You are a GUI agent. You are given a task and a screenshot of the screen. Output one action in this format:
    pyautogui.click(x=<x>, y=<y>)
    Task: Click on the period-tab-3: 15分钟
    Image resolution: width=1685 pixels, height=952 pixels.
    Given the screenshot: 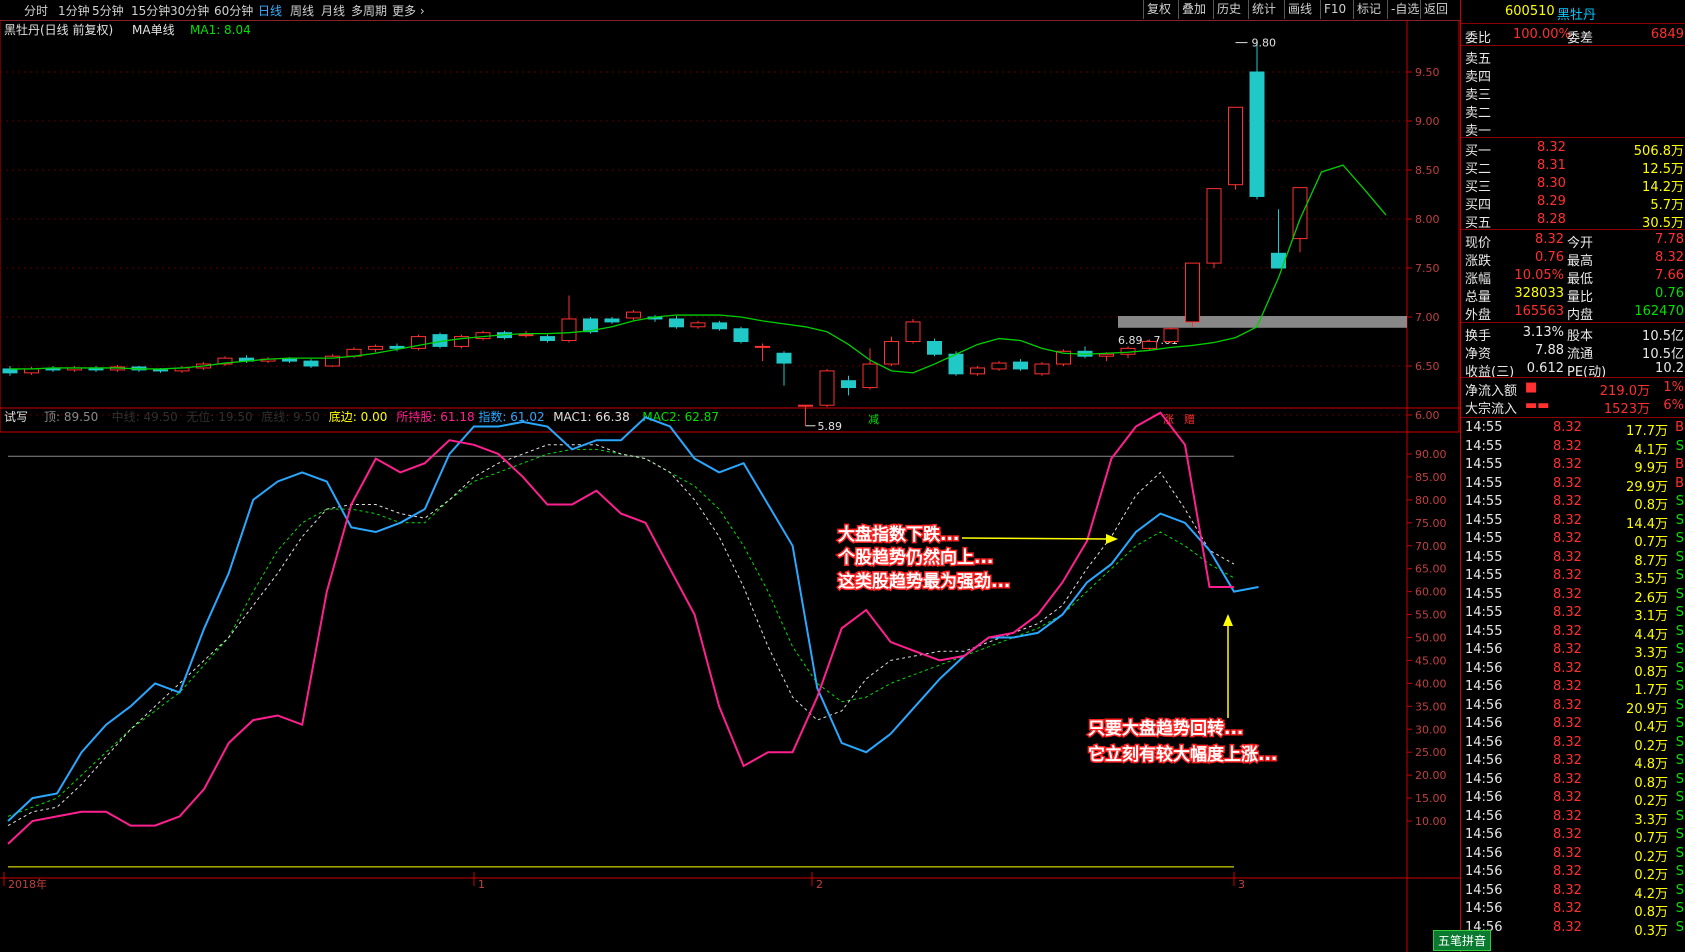 What is the action you would take?
    pyautogui.click(x=150, y=10)
    